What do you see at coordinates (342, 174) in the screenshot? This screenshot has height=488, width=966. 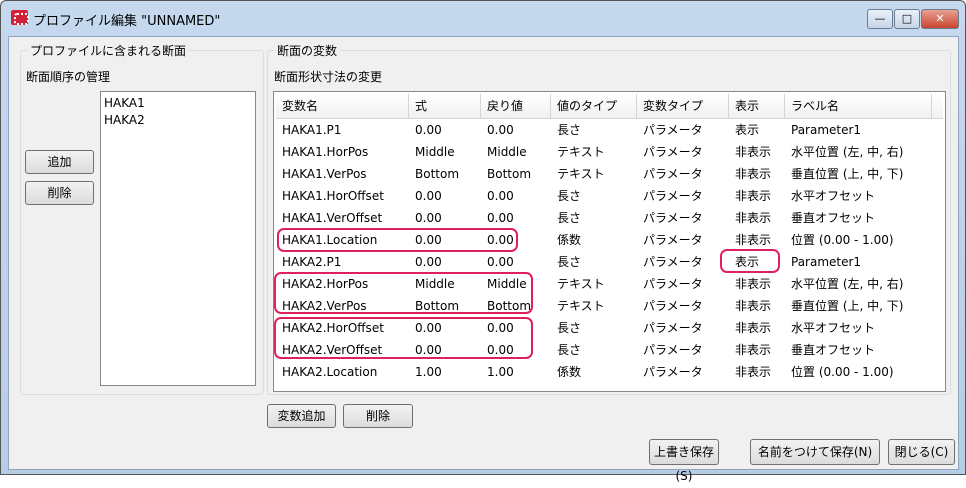 I see `table-cell: HAKA1.VerPos` at bounding box center [342, 174].